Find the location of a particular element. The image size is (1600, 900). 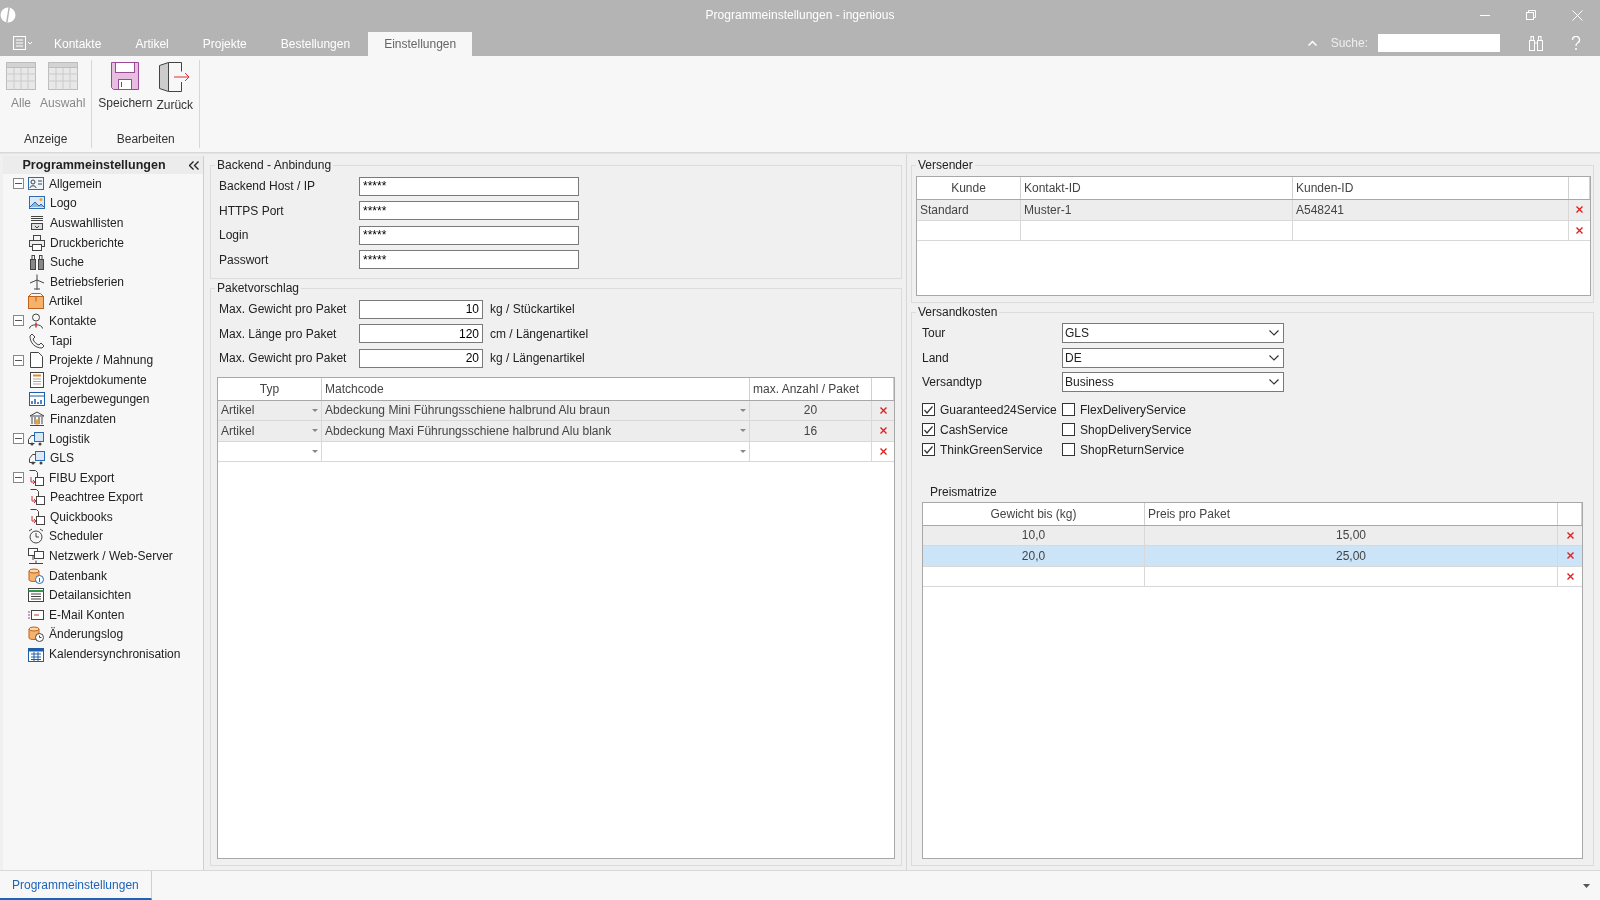

tree-item: Druckberichte is located at coordinates (66, 242).